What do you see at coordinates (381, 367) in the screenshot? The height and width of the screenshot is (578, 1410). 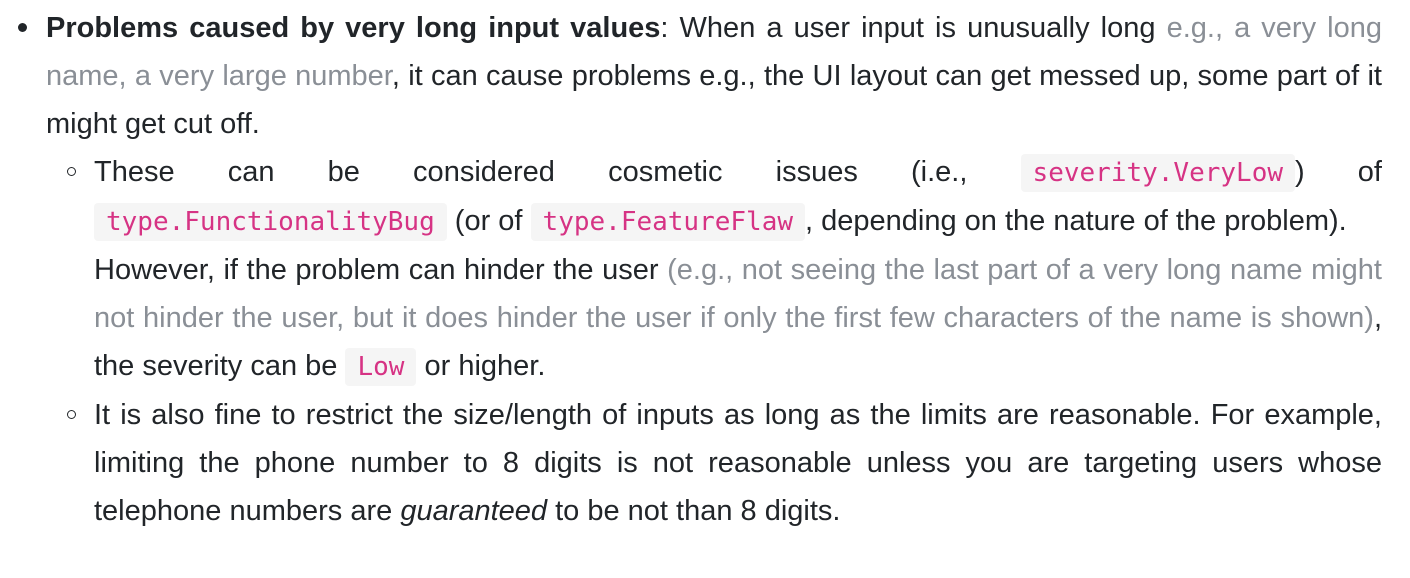 I see `code-low: Low` at bounding box center [381, 367].